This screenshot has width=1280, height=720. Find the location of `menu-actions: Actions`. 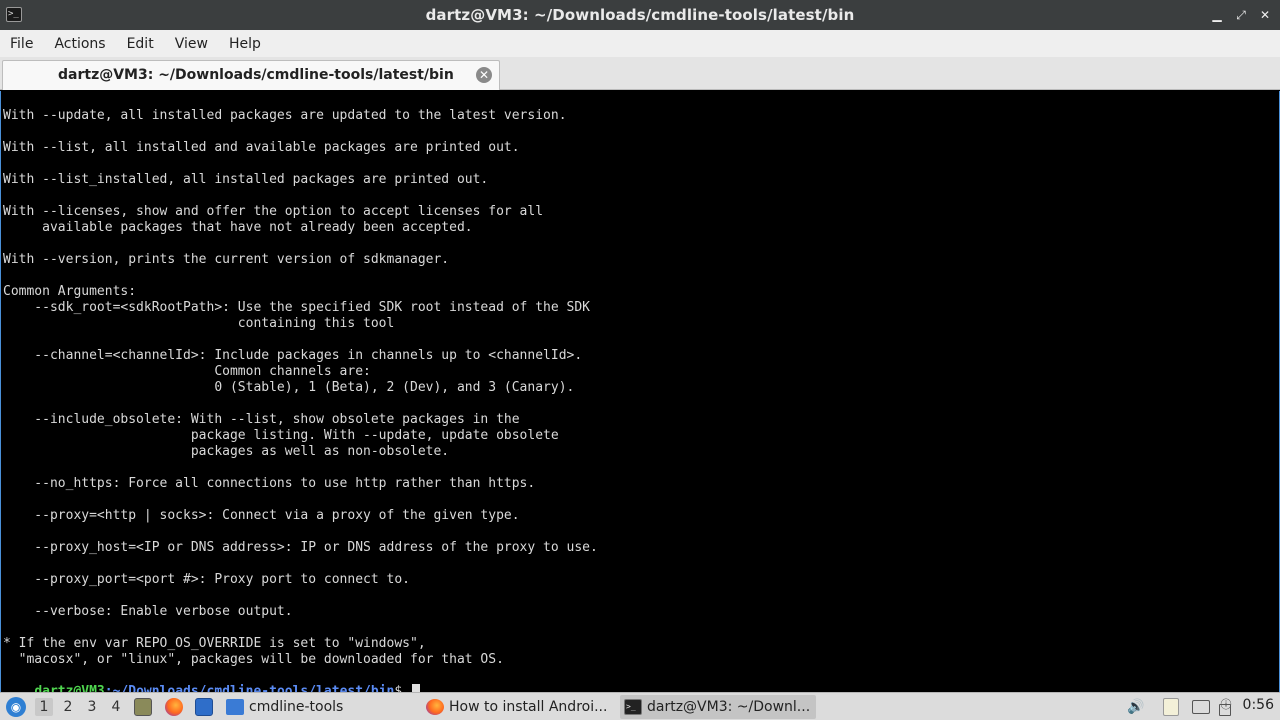

menu-actions: Actions is located at coordinates (79, 44).